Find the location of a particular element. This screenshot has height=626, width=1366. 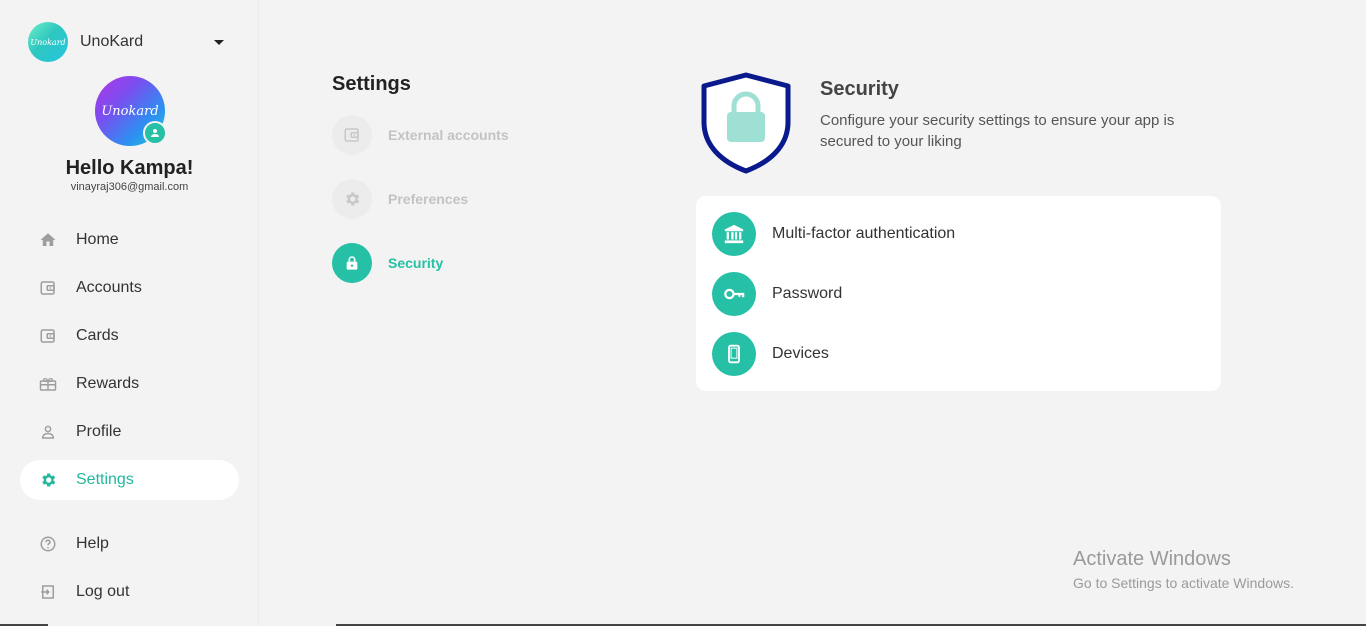

user-email: vinayraj306@gmail.com is located at coordinates (129, 187).